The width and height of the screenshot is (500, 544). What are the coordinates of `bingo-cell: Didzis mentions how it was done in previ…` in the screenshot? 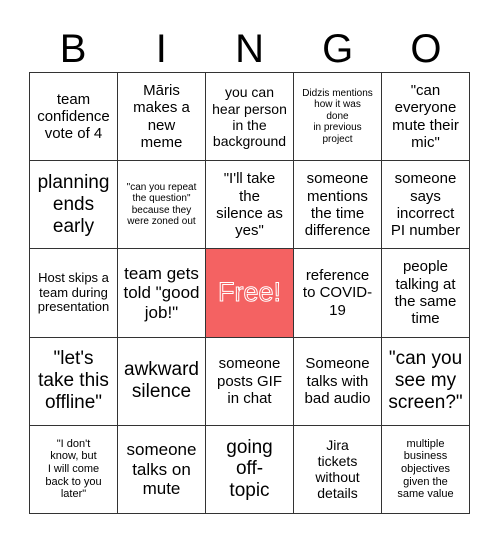 It's located at (338, 117).